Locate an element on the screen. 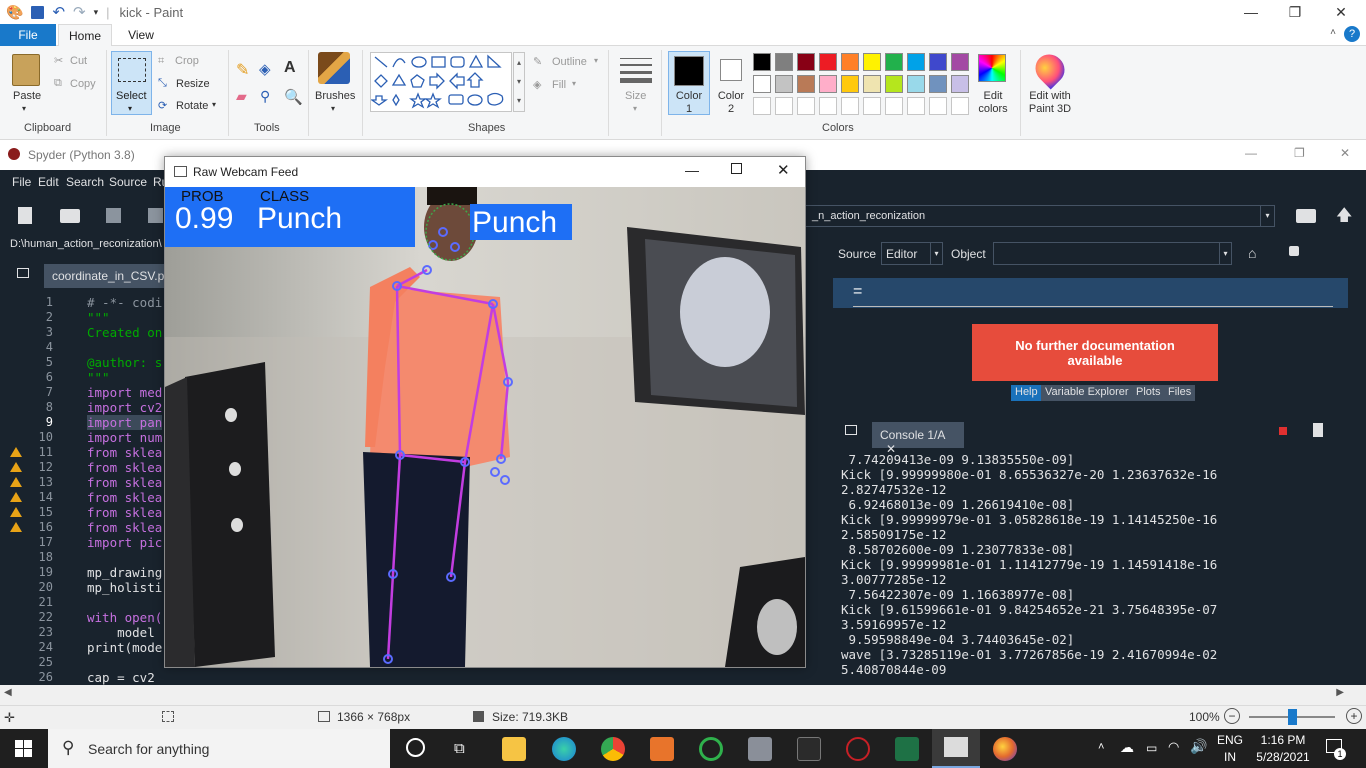 The width and height of the screenshot is (1366, 768). file-explorer-icon is located at coordinates (514, 749).